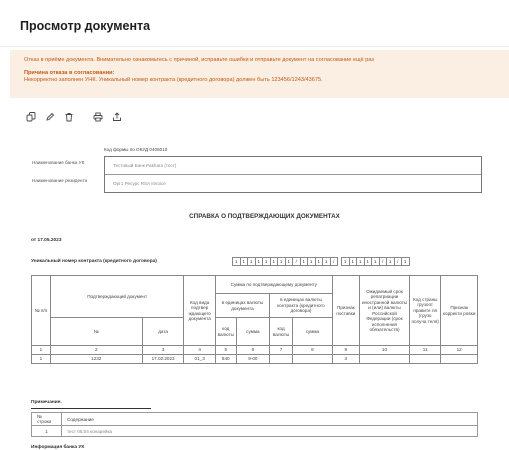  Describe the element at coordinates (163, 350) in the screenshot. I see `colnum: 3` at that location.